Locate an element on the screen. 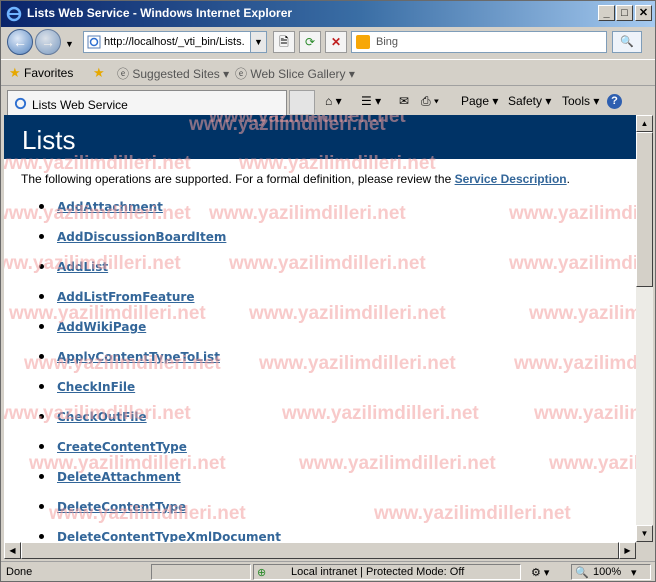 Image resolution: width=656 pixels, height=582 pixels. zoom-level: 100% is located at coordinates (607, 572).